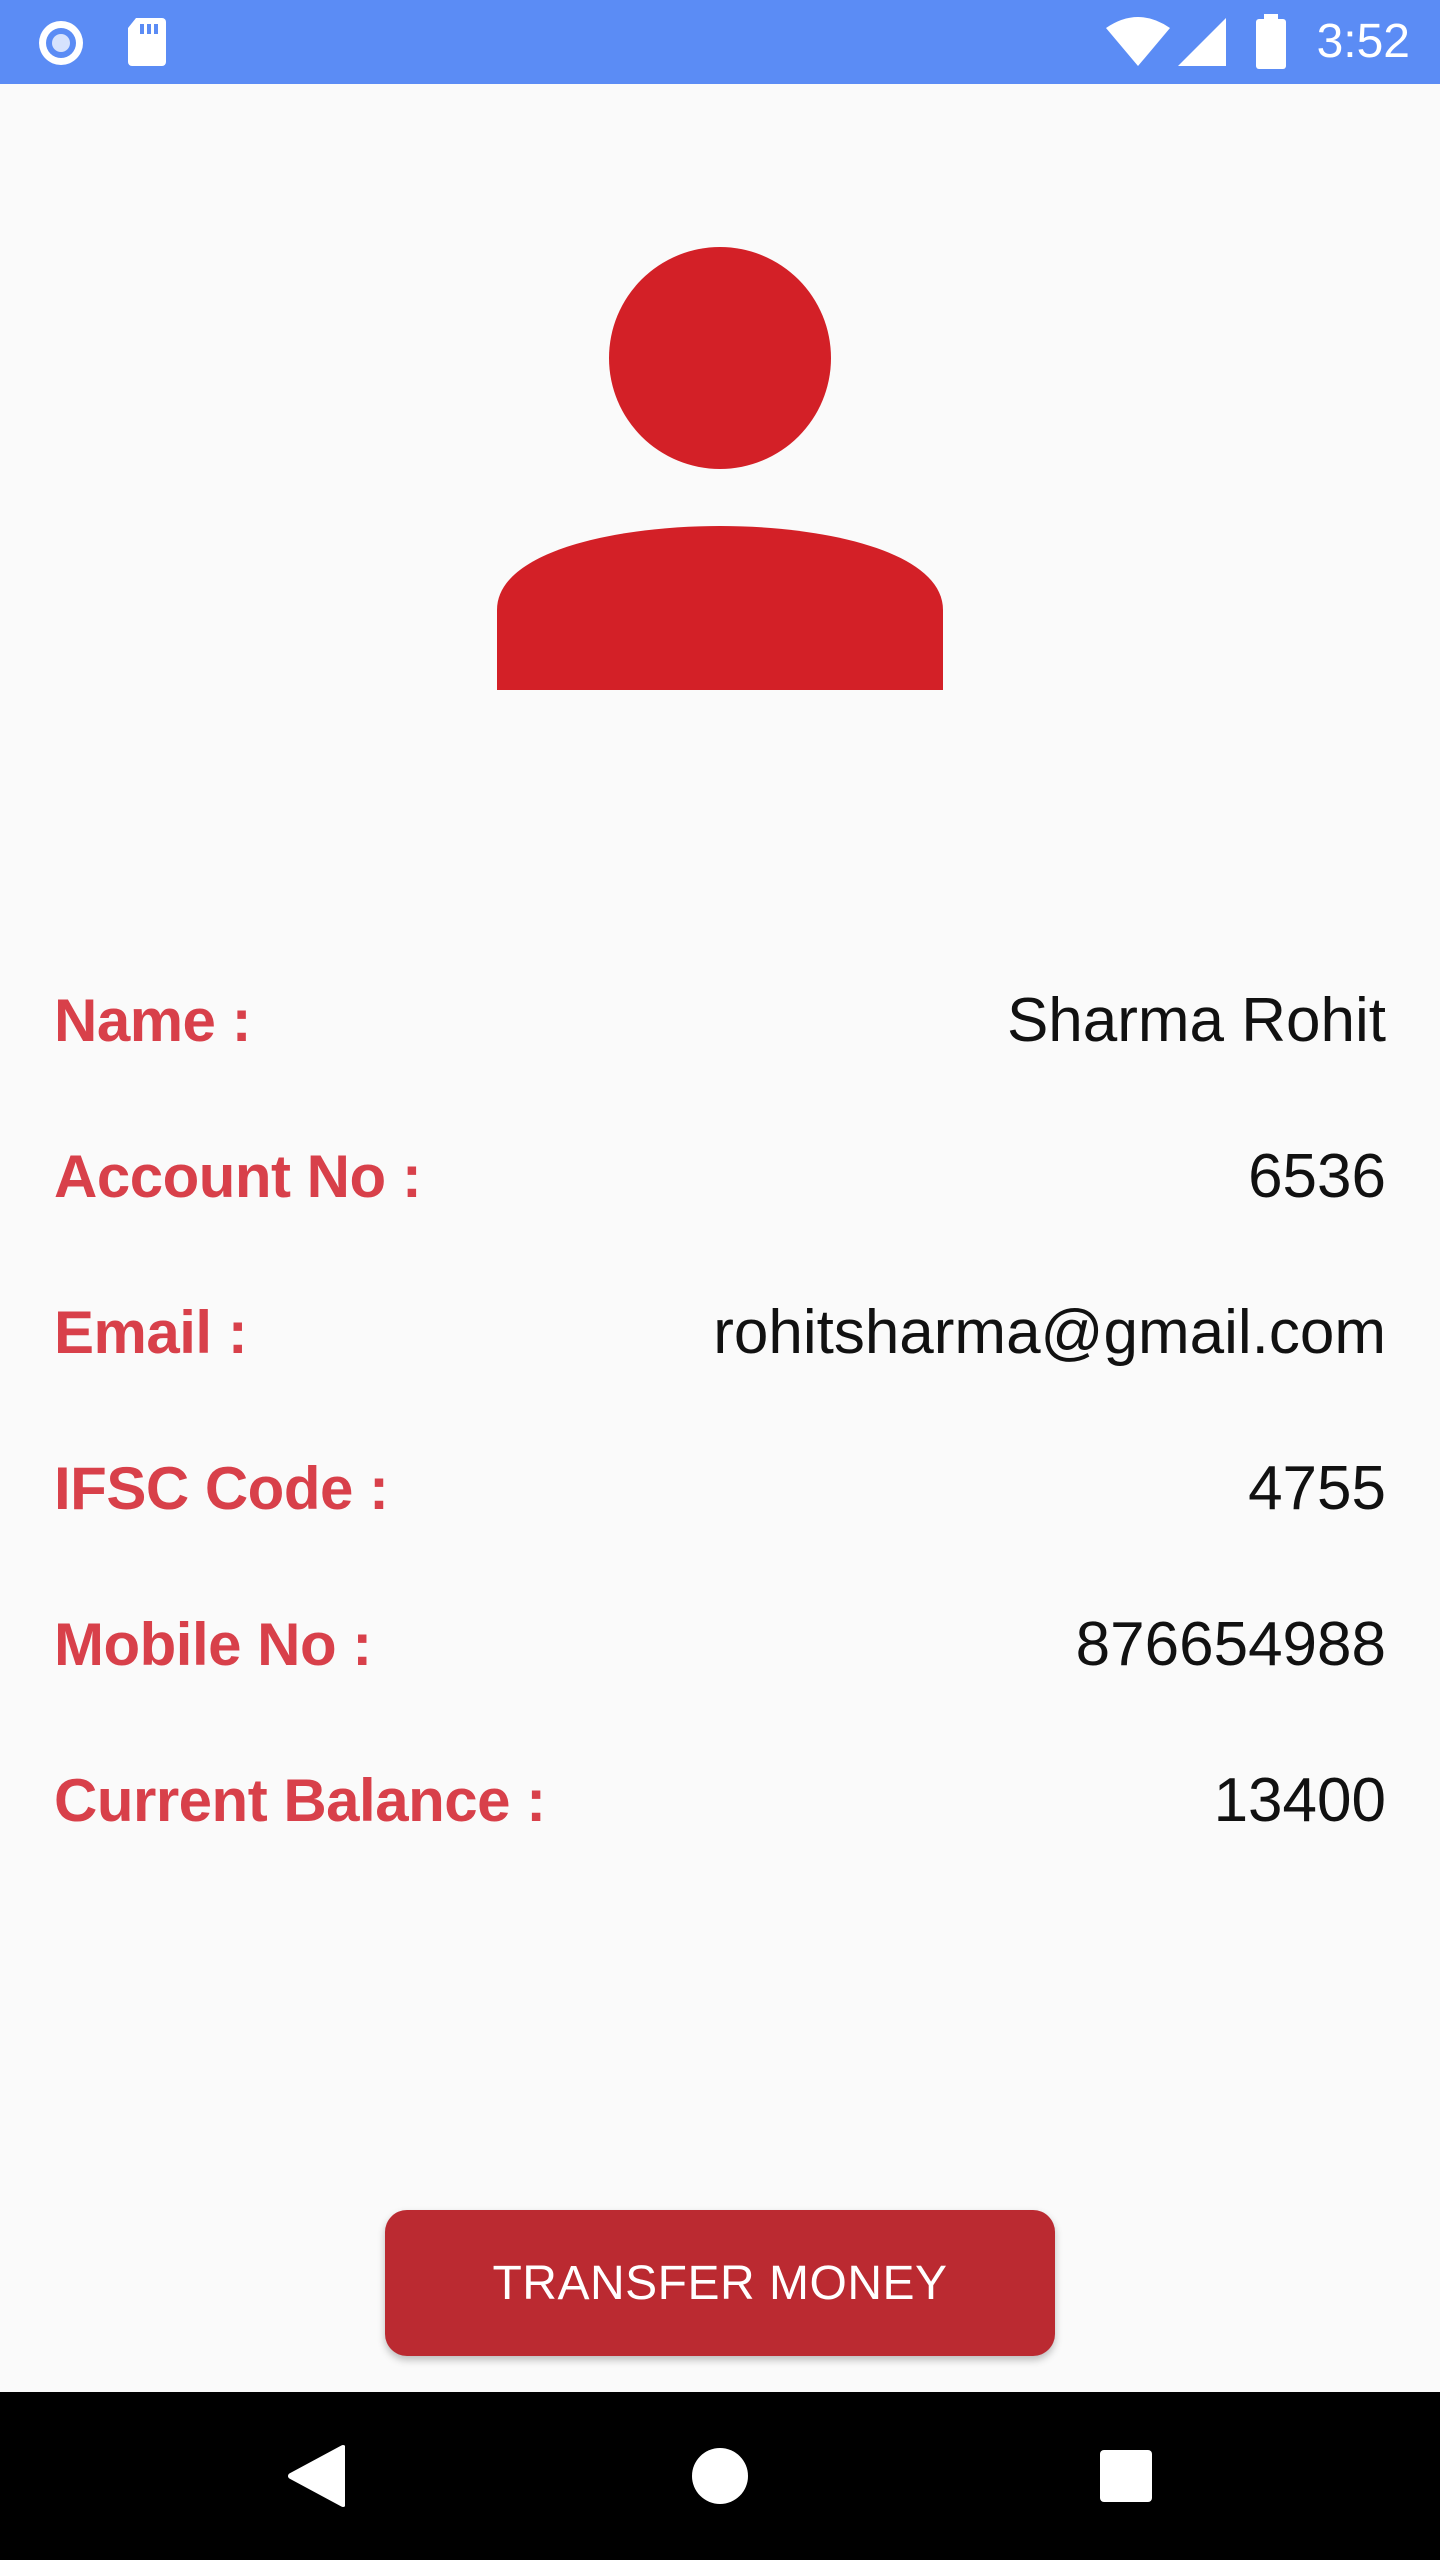 The height and width of the screenshot is (2560, 1440). What do you see at coordinates (720, 1176) in the screenshot?
I see `detail-row-account: Account No : 6536` at bounding box center [720, 1176].